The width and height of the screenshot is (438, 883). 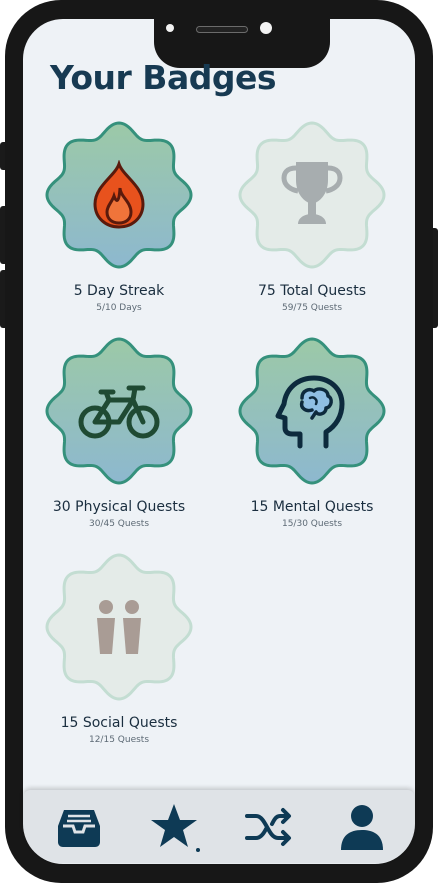 I want to click on nav-profile-button, so click(x=362, y=827).